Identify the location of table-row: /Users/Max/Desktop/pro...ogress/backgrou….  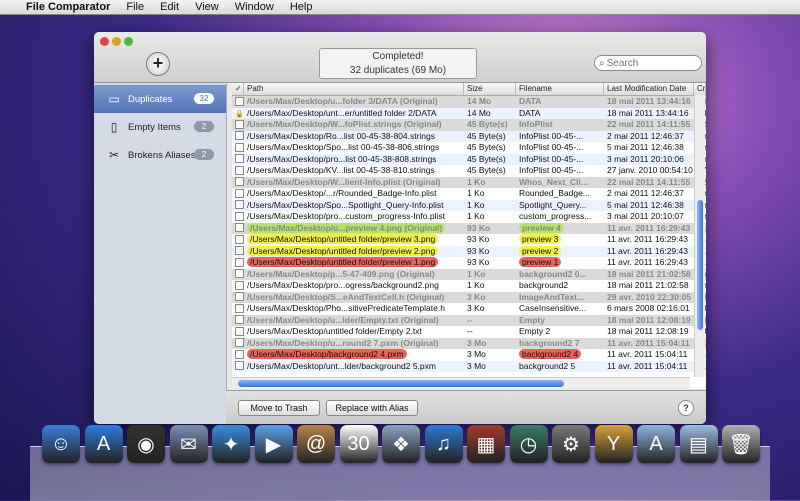
(469, 286).